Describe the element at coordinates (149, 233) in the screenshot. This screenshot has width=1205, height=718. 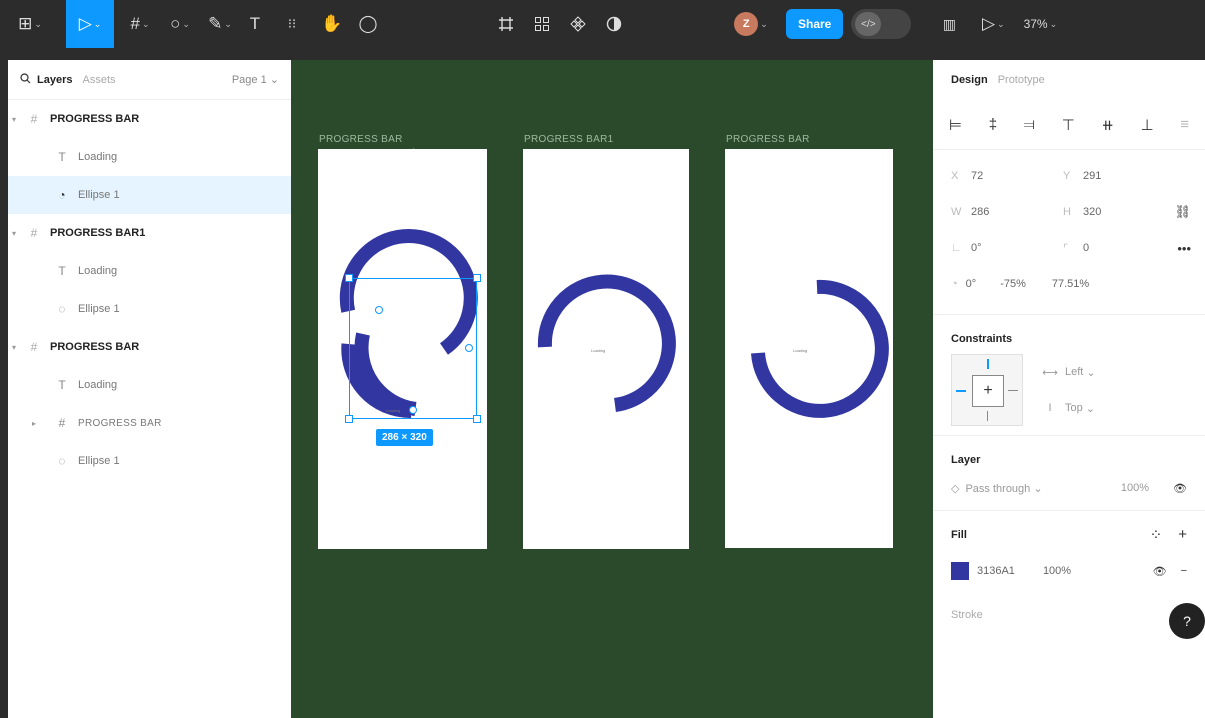
I see `layer-row: ▾ # PROGRESS BAR1` at that location.